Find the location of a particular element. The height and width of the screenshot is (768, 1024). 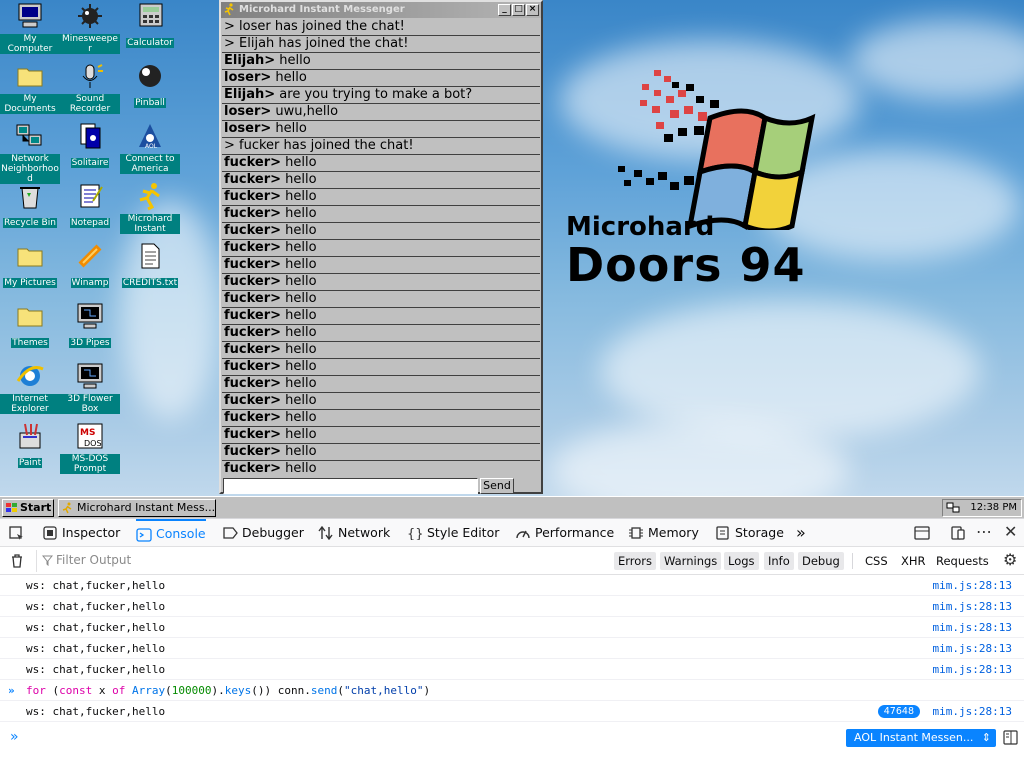

element-picker-icon is located at coordinates (16, 533).